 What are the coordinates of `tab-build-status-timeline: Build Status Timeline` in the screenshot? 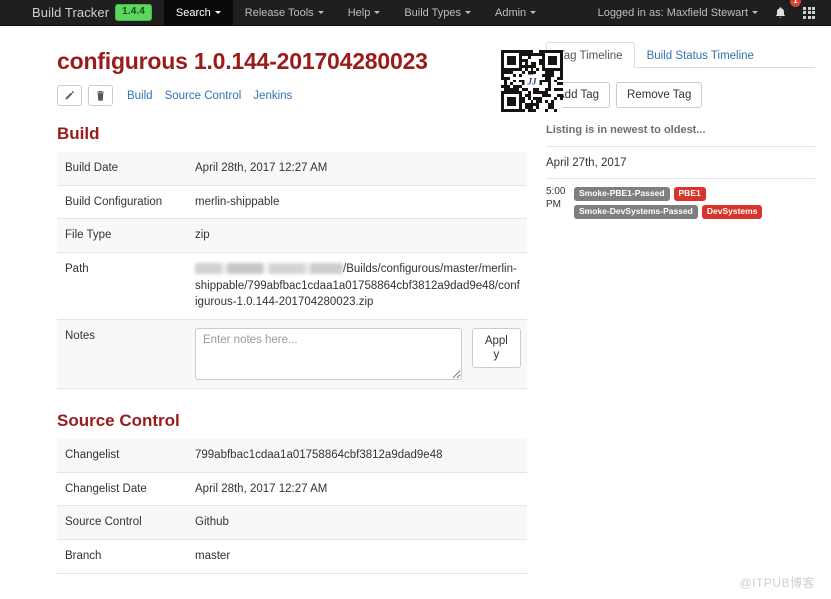 It's located at (700, 55).